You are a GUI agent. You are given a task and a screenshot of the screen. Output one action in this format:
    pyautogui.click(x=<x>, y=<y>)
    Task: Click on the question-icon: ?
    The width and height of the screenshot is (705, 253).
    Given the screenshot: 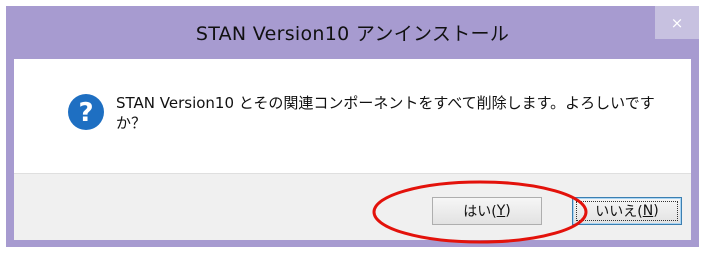 What is the action you would take?
    pyautogui.click(x=86, y=112)
    